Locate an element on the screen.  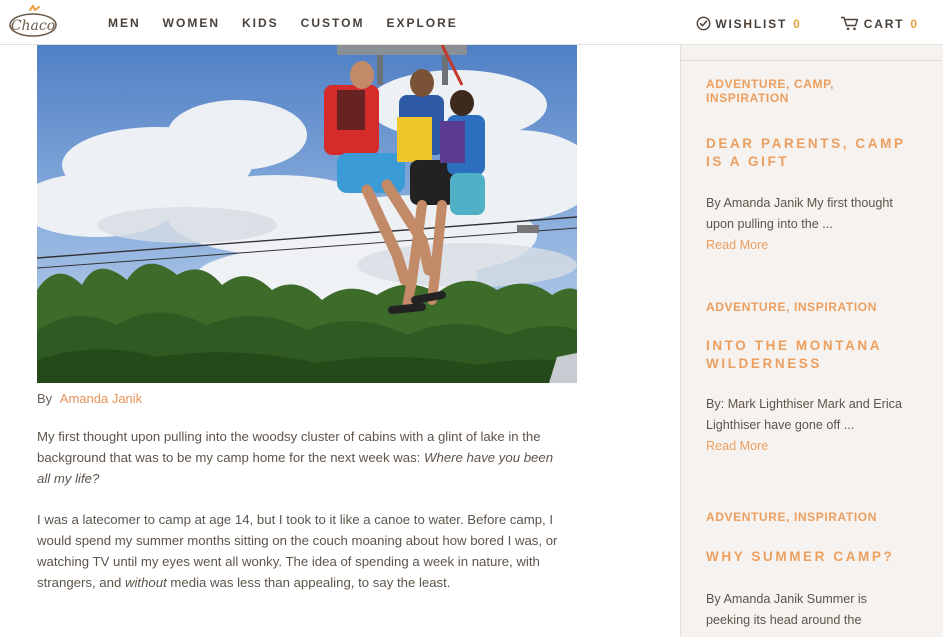
chaco-logo: Chaco is located at coordinates (33, 21).